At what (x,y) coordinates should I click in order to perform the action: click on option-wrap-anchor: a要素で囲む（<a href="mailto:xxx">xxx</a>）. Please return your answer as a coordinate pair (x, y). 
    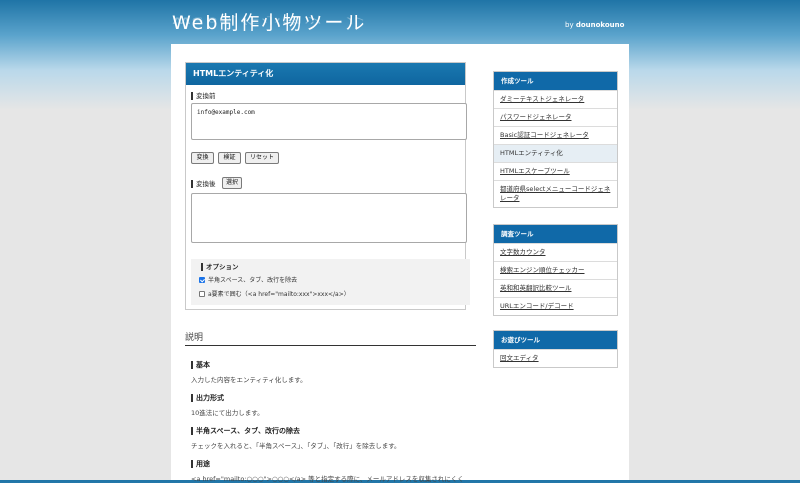
    Looking at the image, I should click on (274, 293).